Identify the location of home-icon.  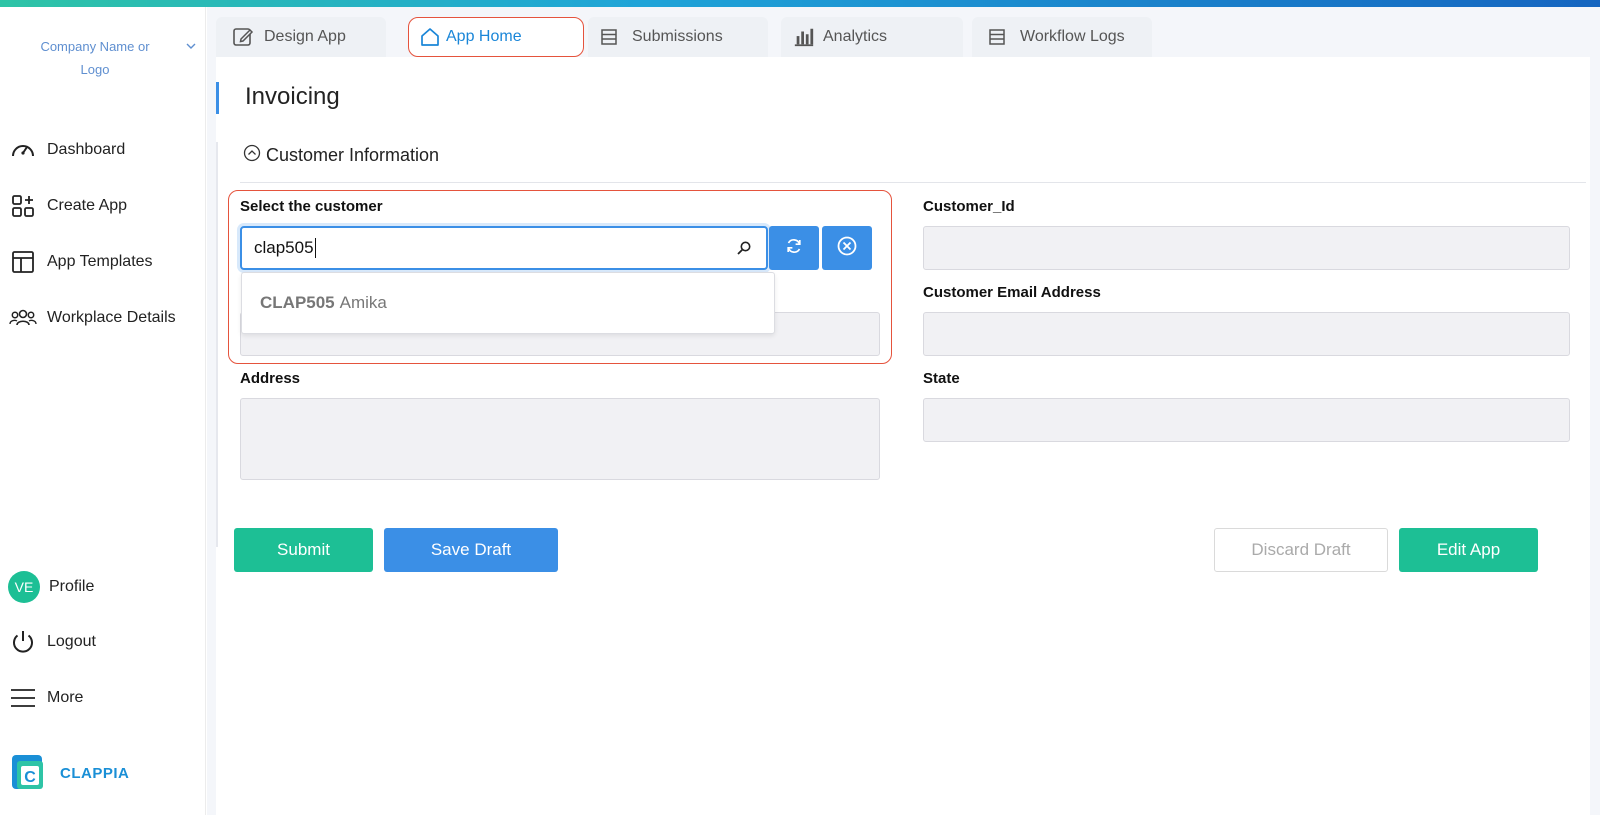
(430, 37).